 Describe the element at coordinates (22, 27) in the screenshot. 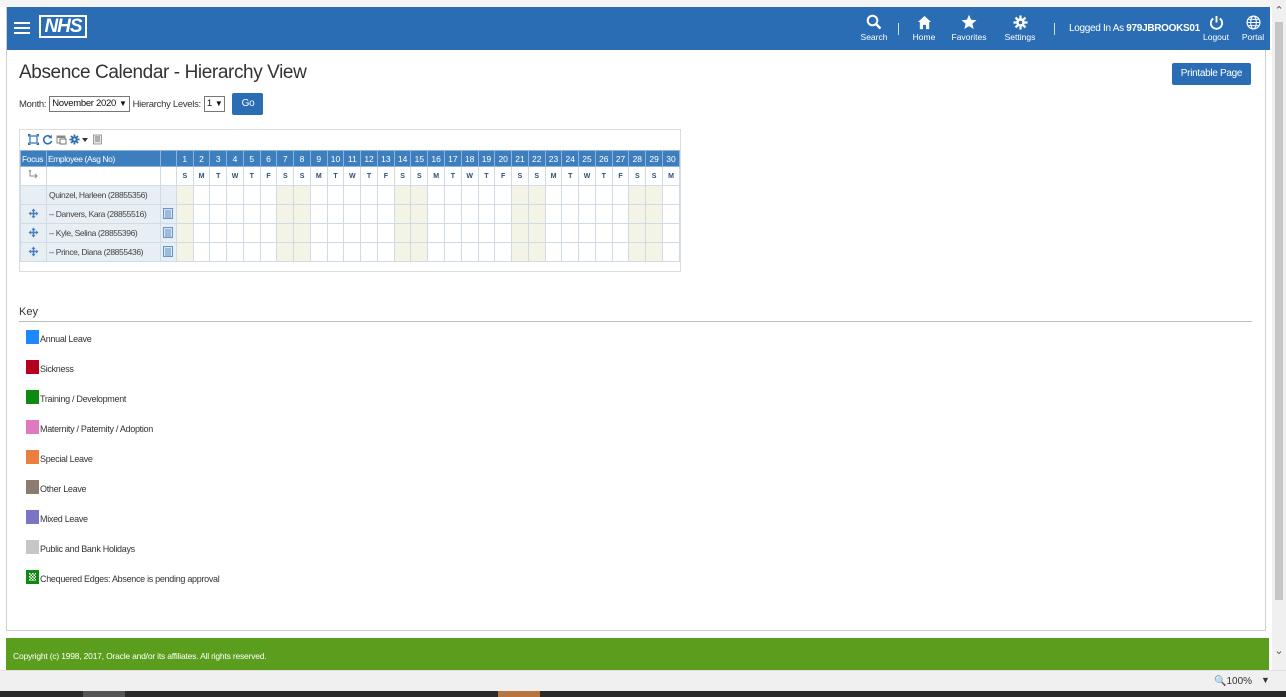

I see `menu-icon` at that location.